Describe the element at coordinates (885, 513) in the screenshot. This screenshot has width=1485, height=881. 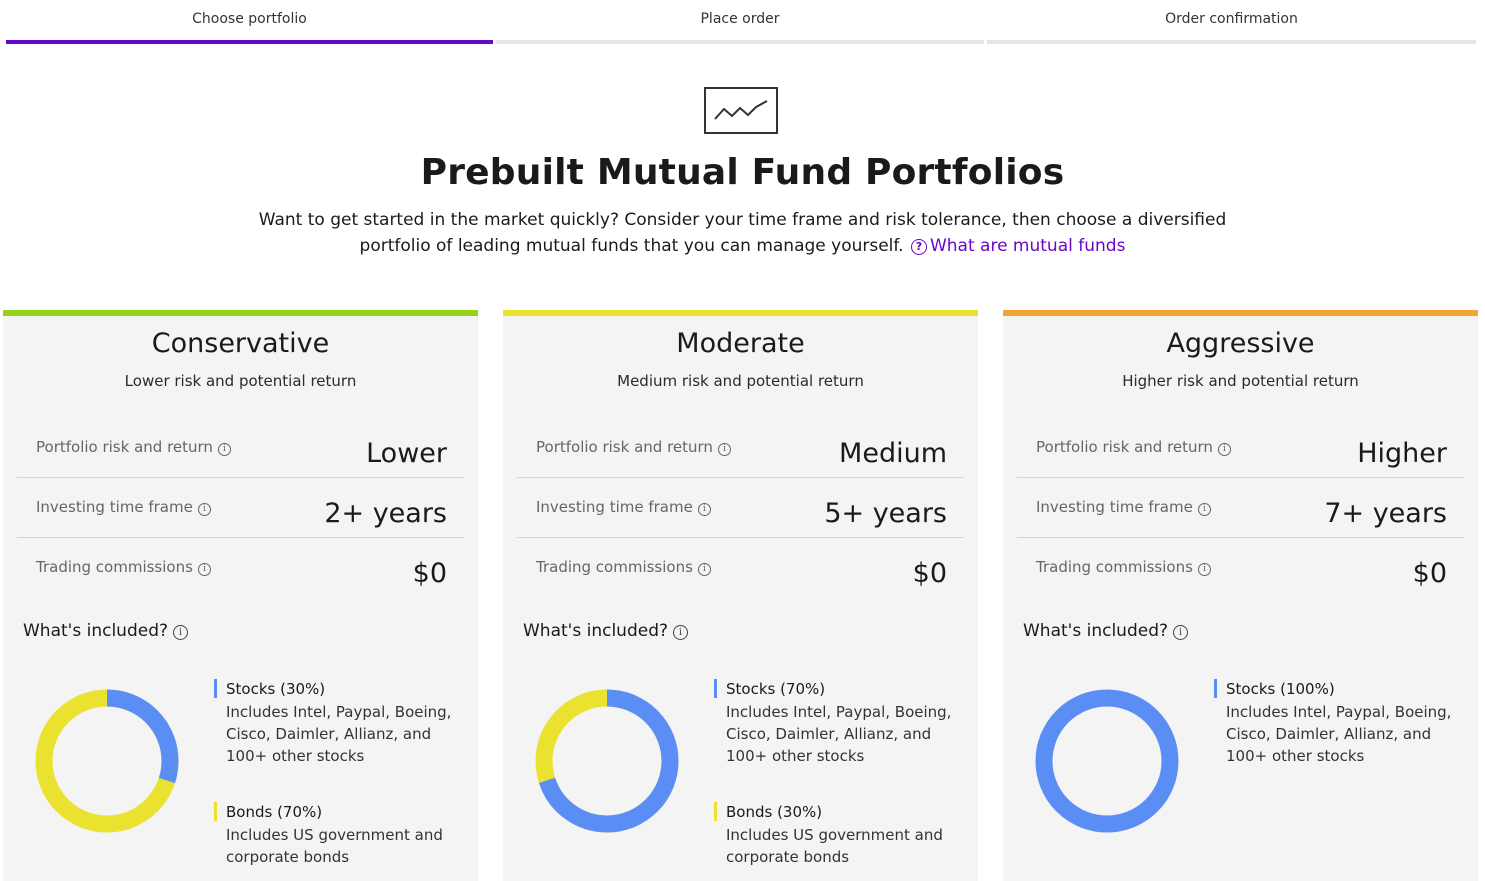
I see `time-frame-value: 5+ years` at that location.